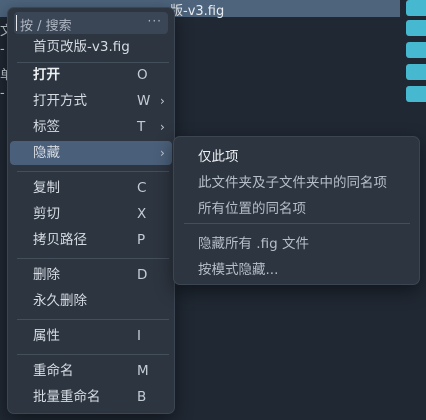 This screenshot has height=420, width=426. What do you see at coordinates (142, 214) in the screenshot?
I see `shortcut-key: X` at bounding box center [142, 214].